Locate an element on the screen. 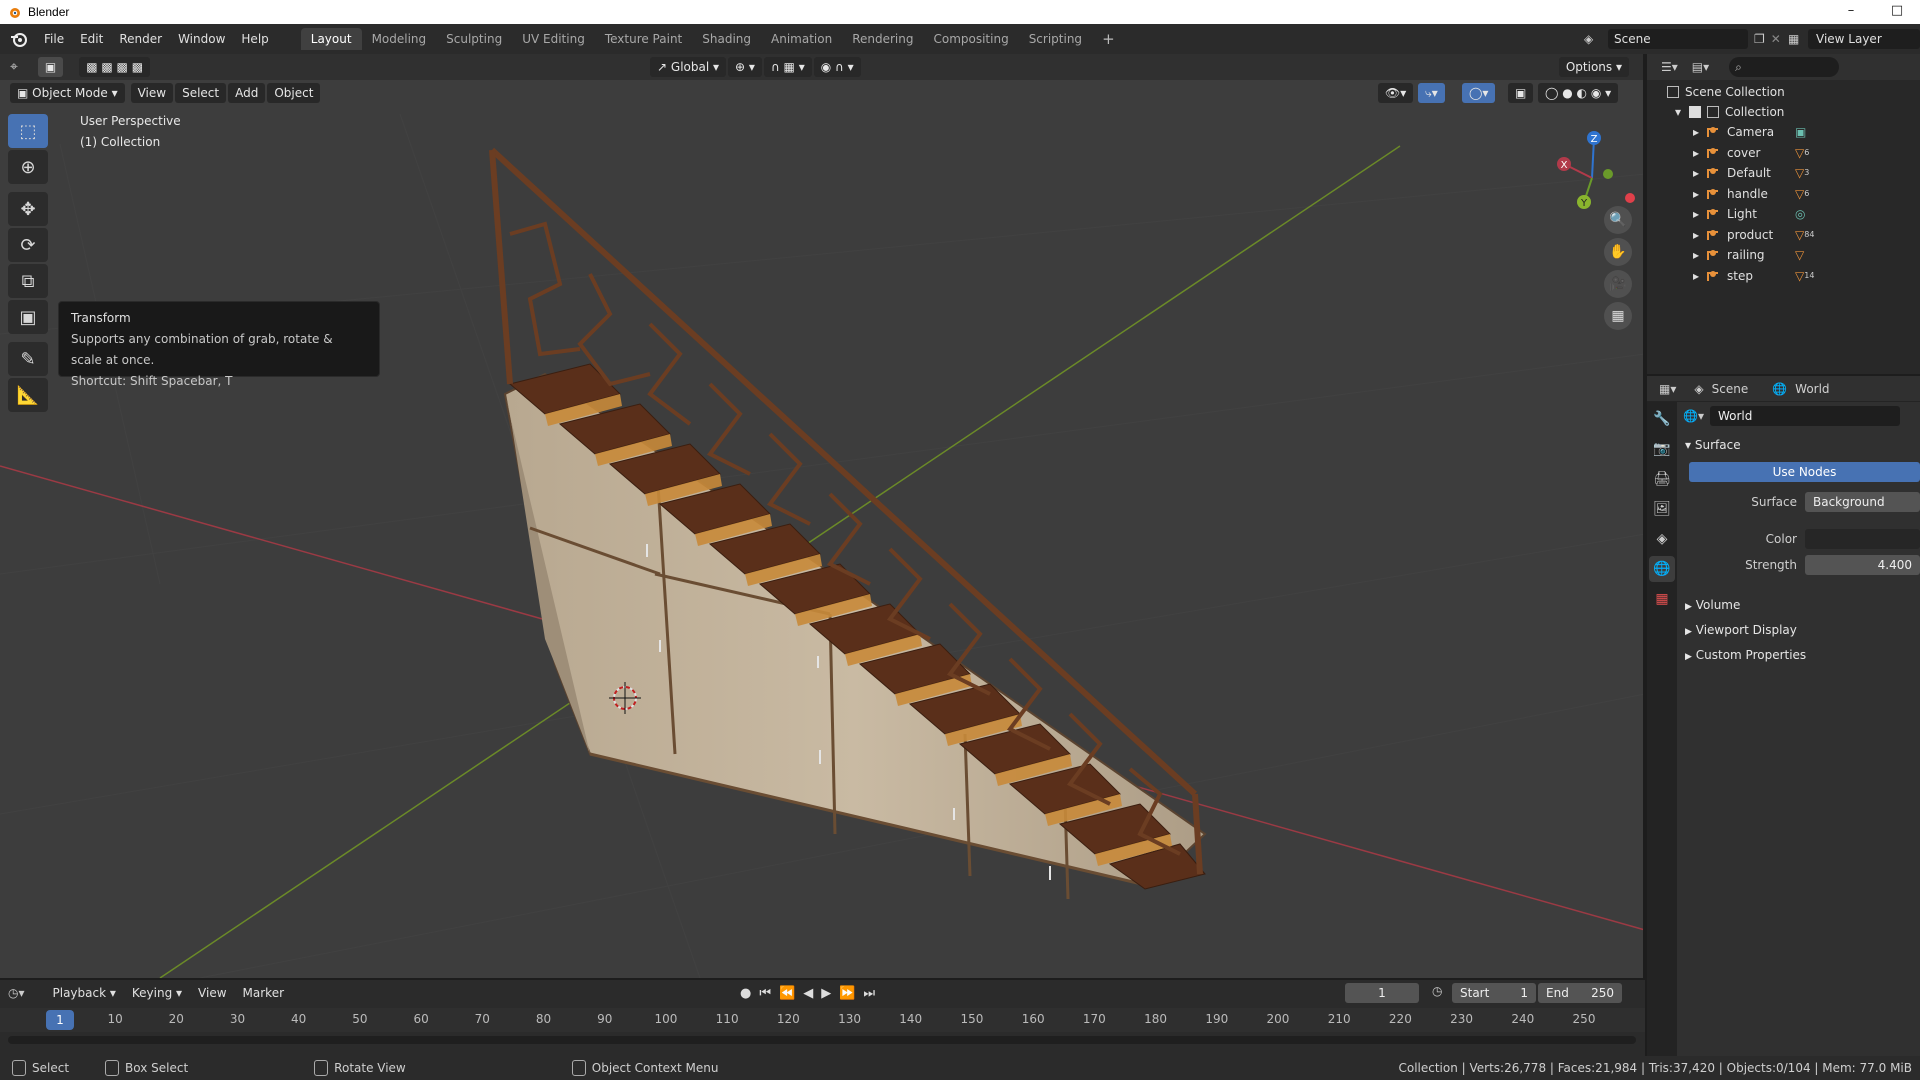 This screenshot has width=1920, height=1080. outliner-item-cover: ▸ cover ▽ 6 is located at coordinates (1751, 153).